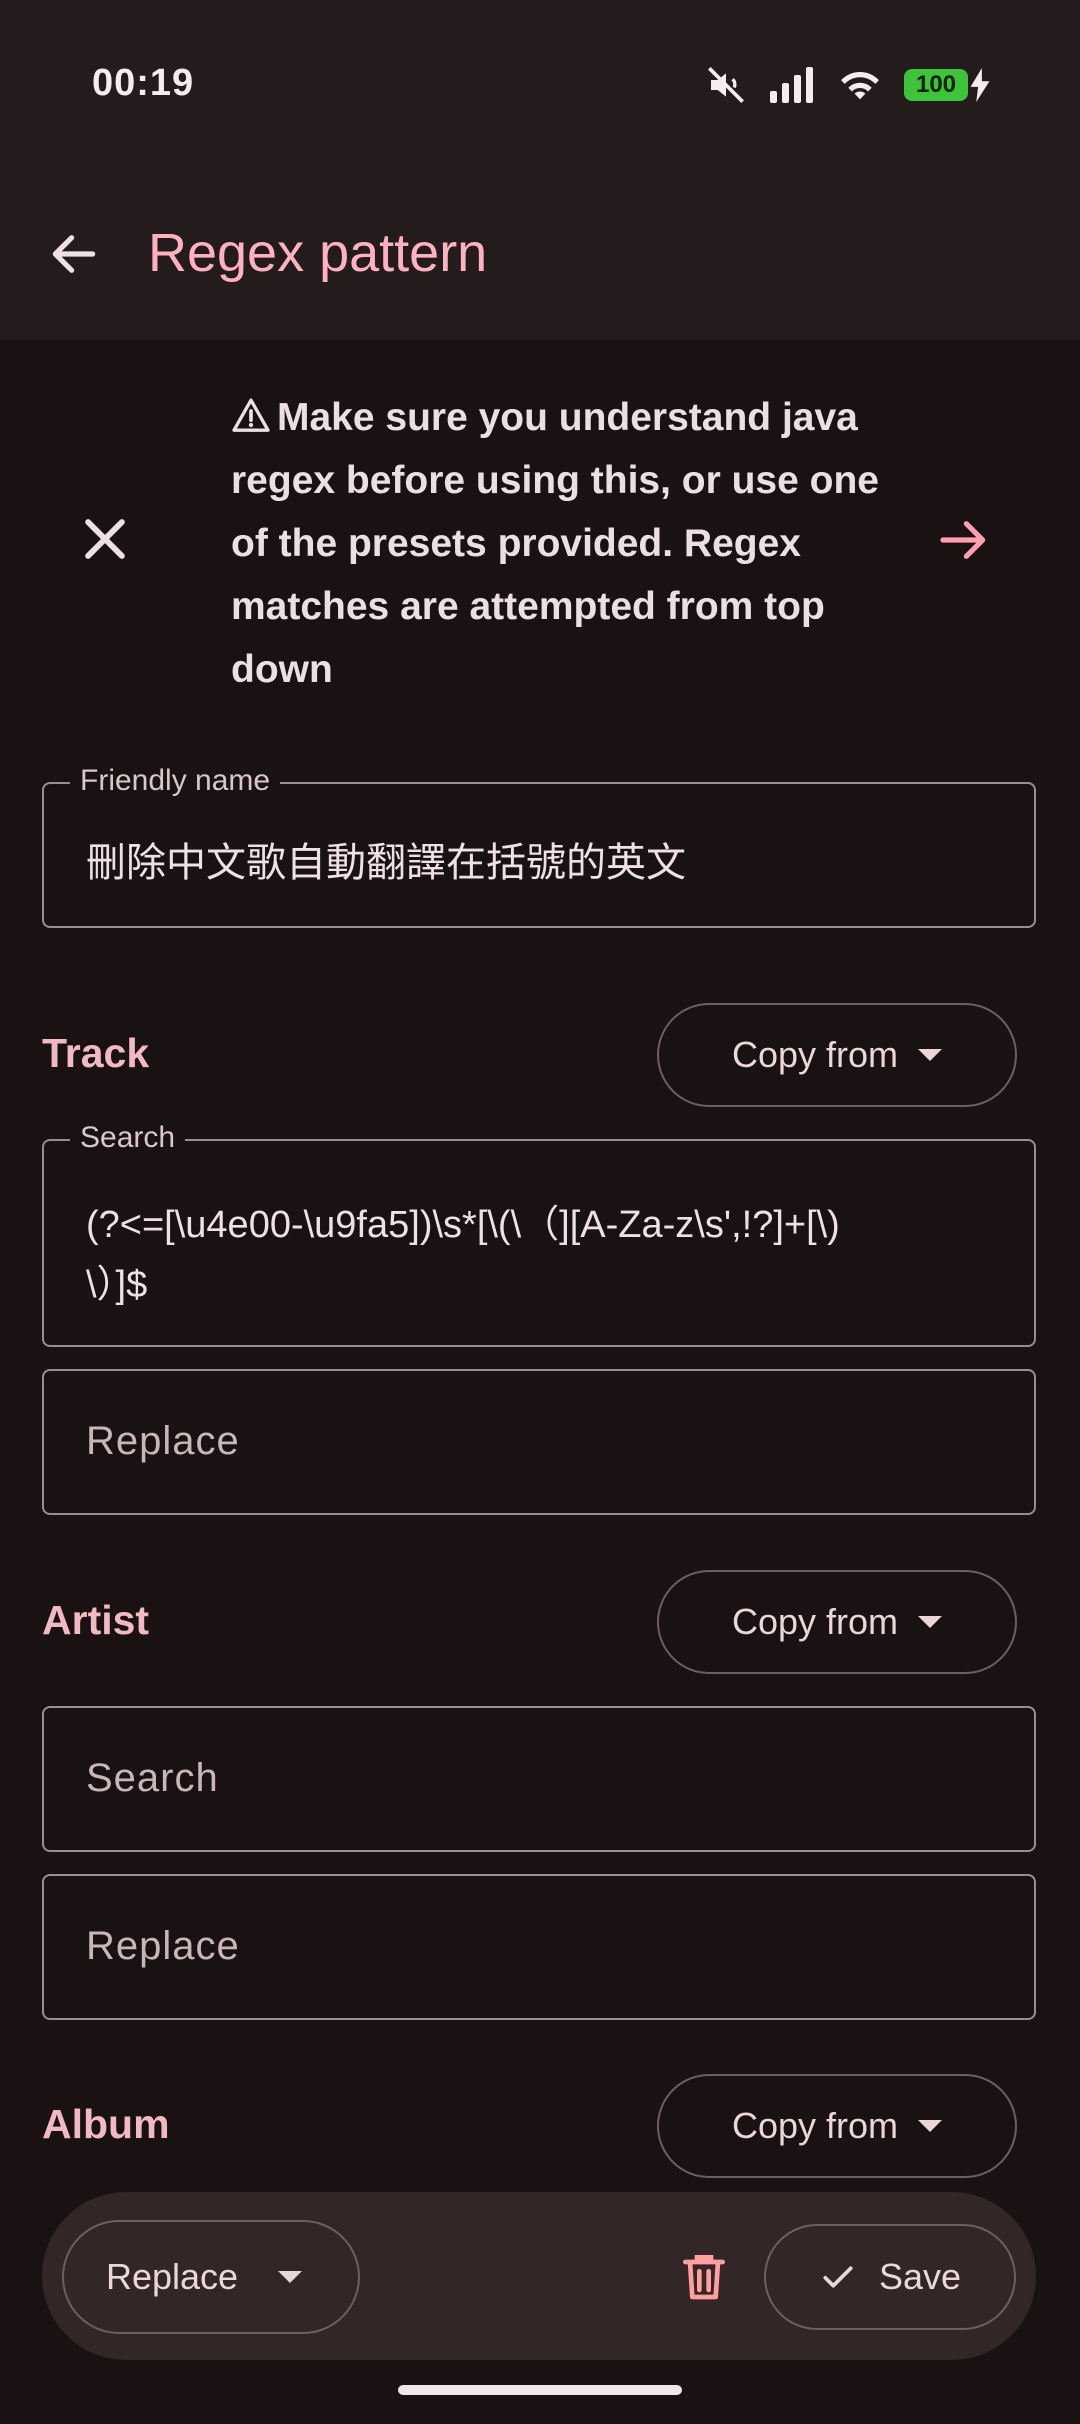 The image size is (1080, 2424). Describe the element at coordinates (128, 1138) in the screenshot. I see `track-search-label: Search` at that location.